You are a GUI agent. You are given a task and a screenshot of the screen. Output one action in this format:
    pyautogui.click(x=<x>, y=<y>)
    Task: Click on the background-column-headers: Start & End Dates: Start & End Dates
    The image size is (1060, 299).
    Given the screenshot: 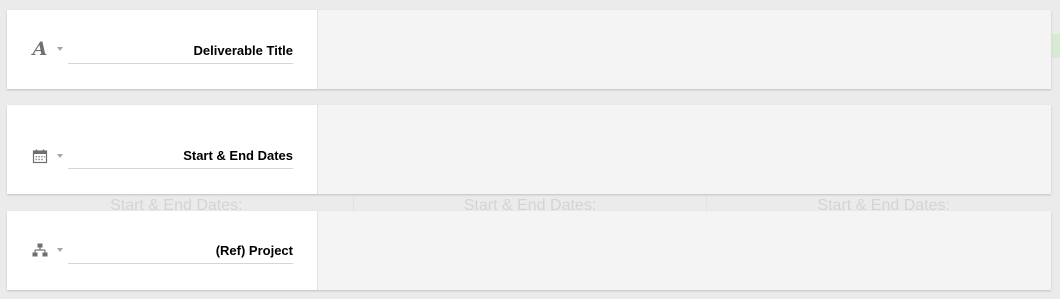 What is the action you would take?
    pyautogui.click(x=530, y=204)
    